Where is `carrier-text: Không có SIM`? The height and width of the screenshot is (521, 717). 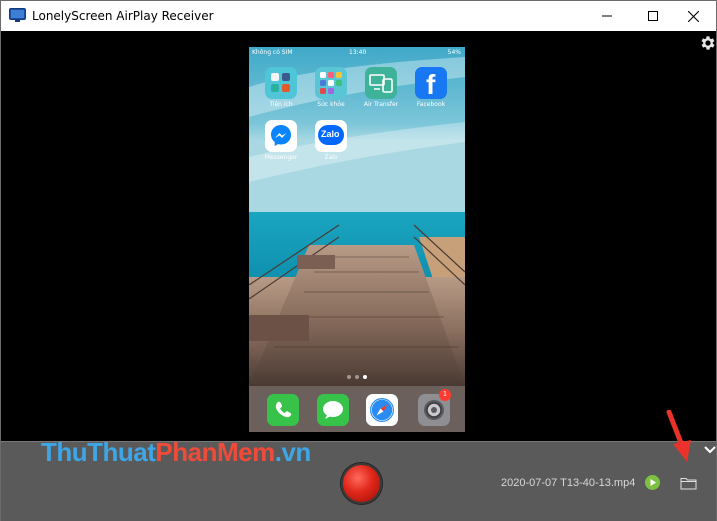 carrier-text: Không có SIM is located at coordinates (272, 52).